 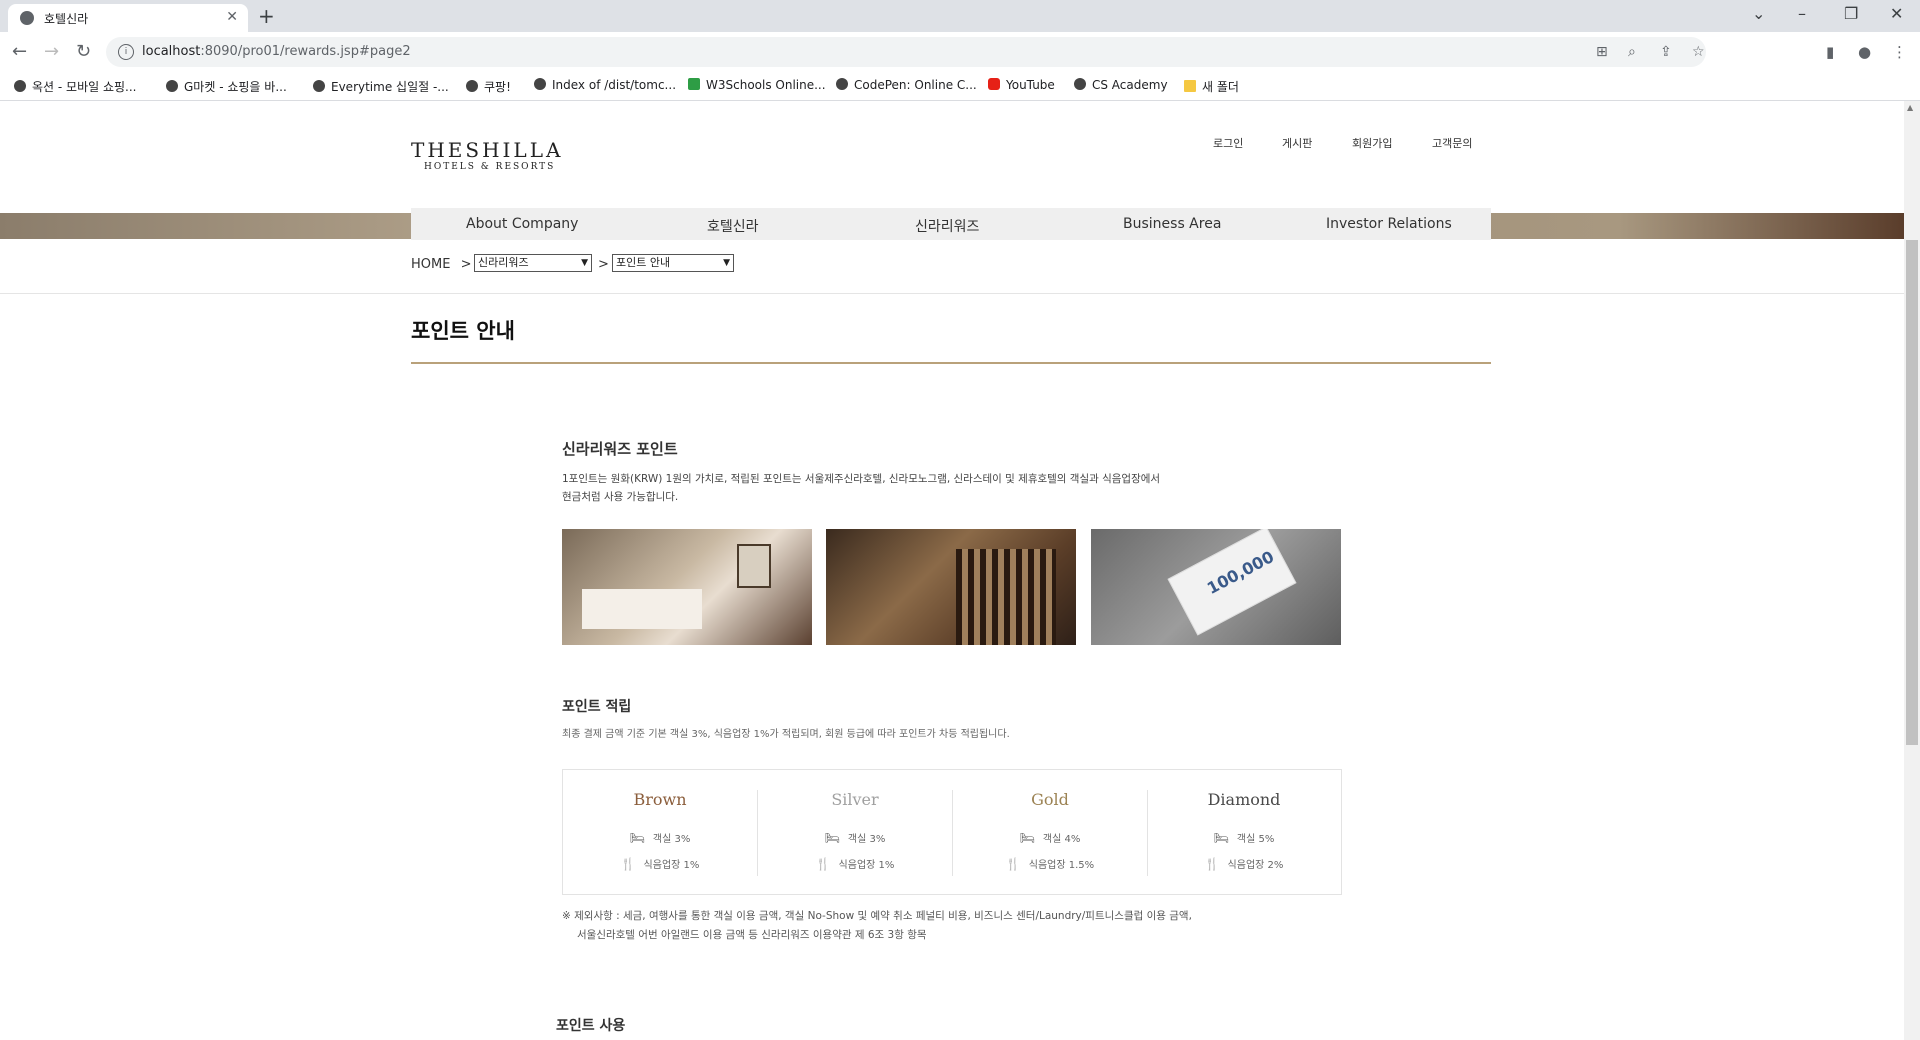 What do you see at coordinates (642, 609) in the screenshot?
I see `bed-shape` at bounding box center [642, 609].